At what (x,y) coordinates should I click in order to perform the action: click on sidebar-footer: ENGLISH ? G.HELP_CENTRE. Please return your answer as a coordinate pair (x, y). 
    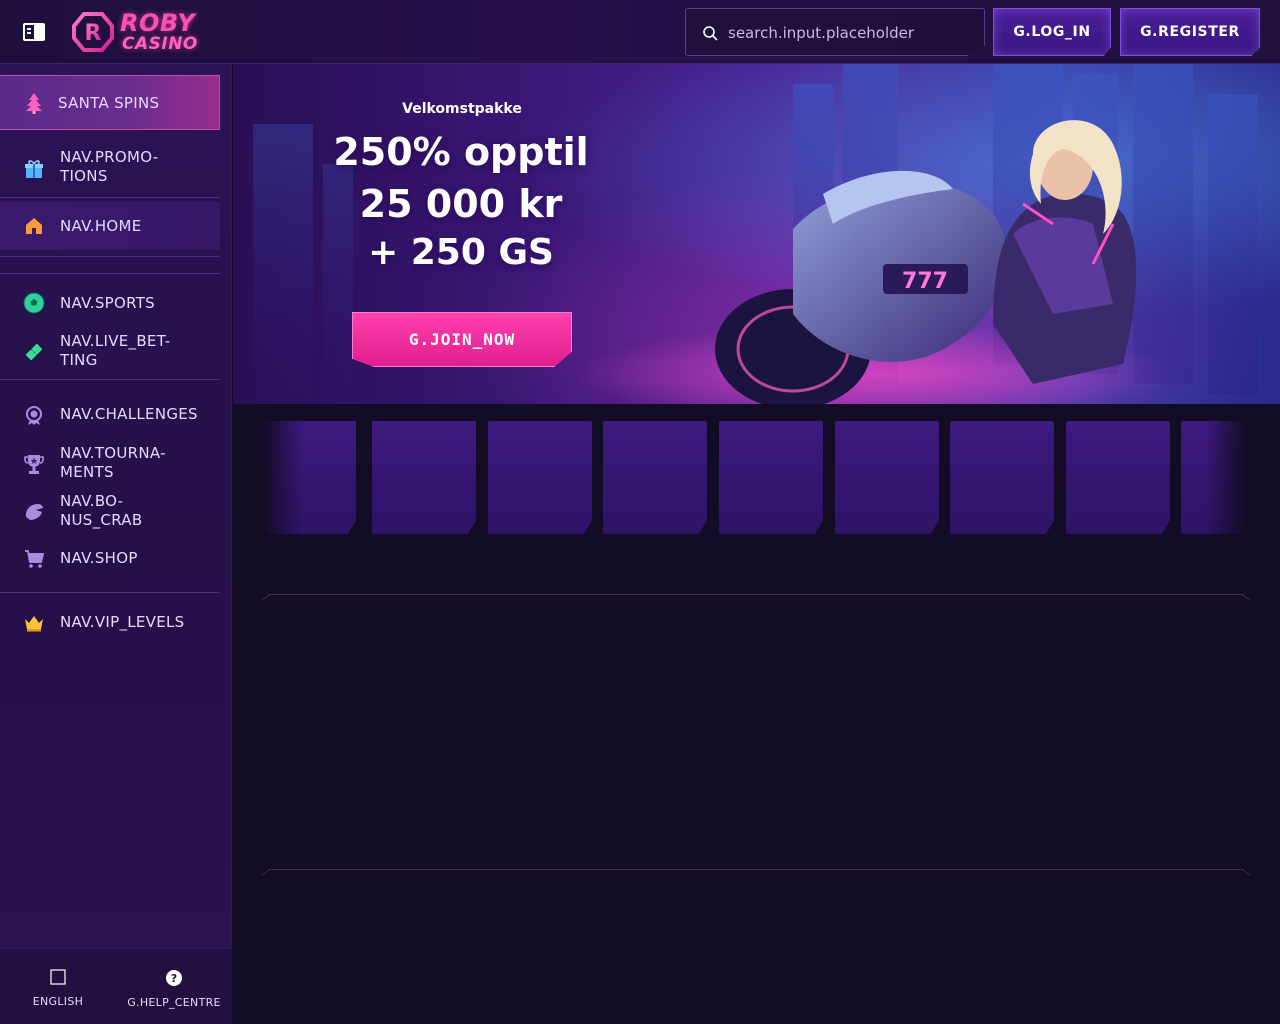
    Looking at the image, I should click on (116, 986).